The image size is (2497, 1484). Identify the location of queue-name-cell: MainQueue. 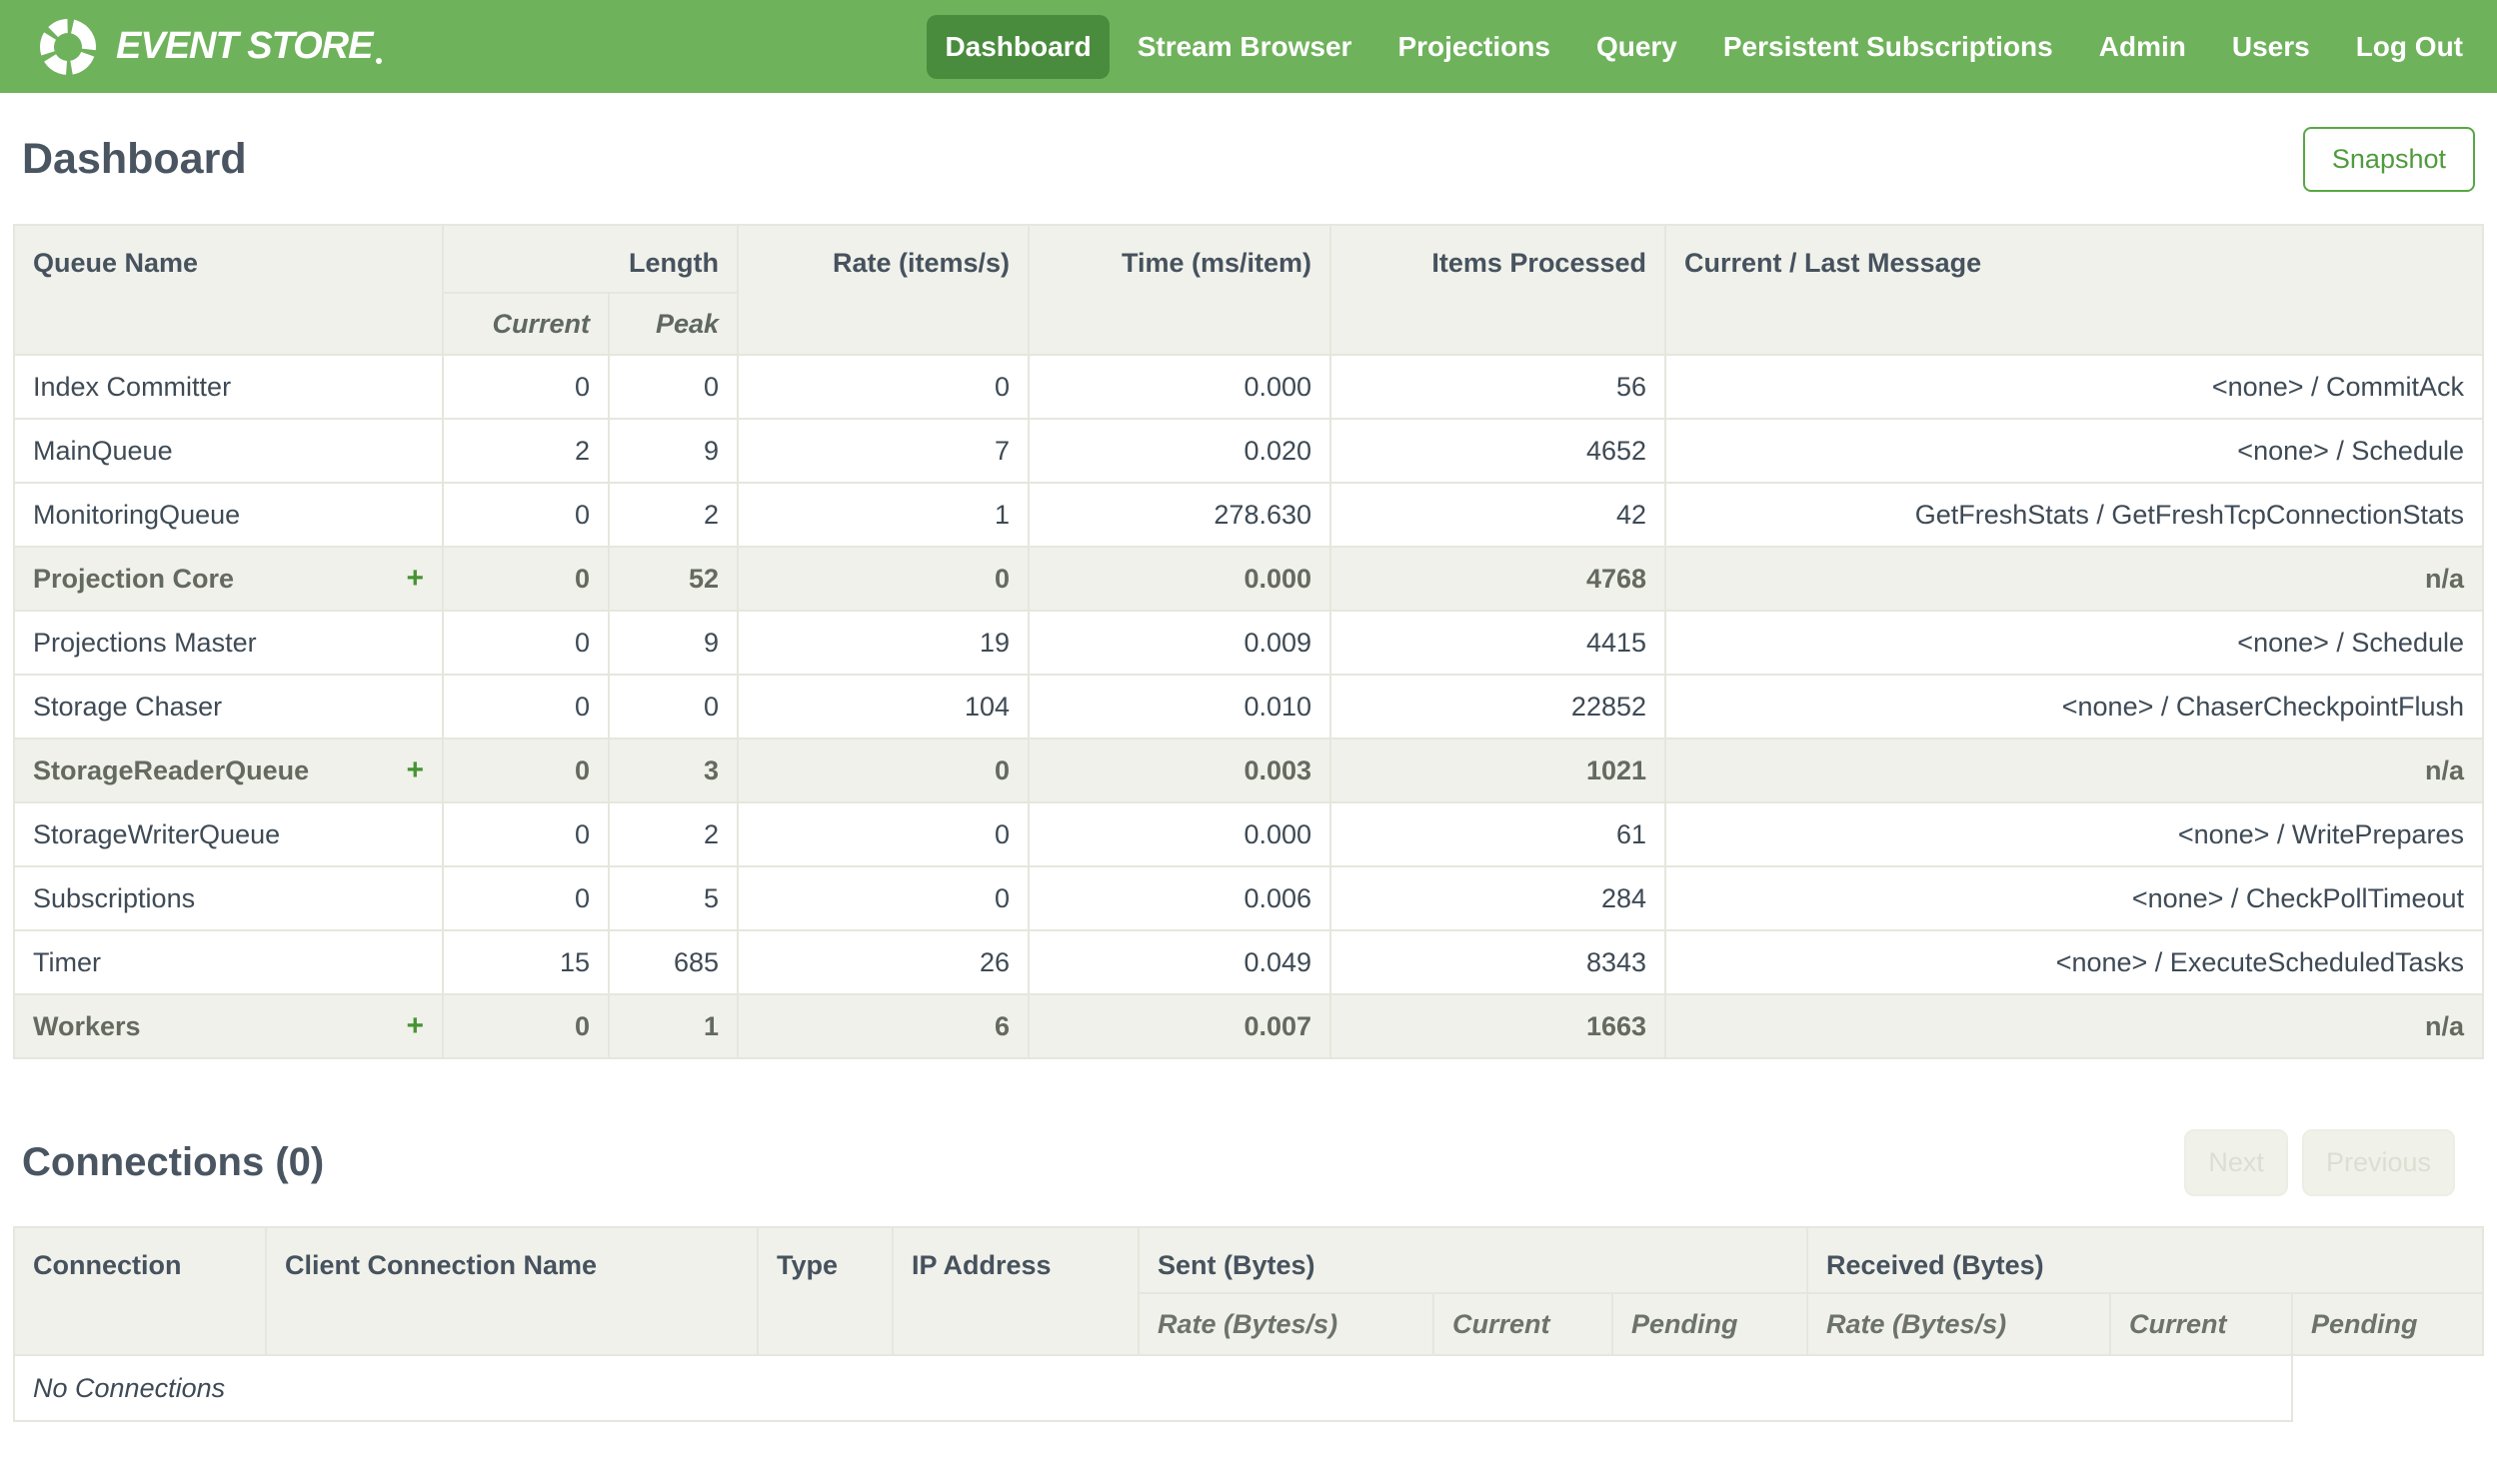
(228, 451).